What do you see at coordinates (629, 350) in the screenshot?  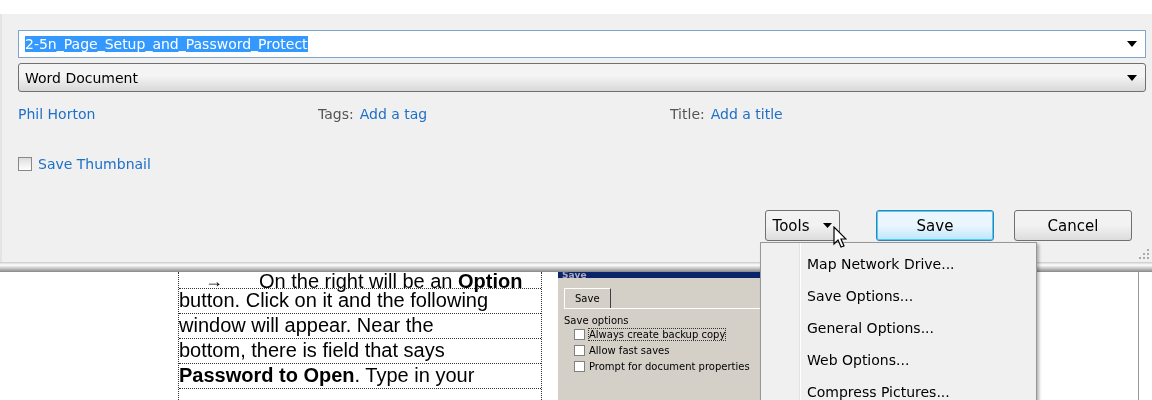 I see `option-label: Allow fast saves` at bounding box center [629, 350].